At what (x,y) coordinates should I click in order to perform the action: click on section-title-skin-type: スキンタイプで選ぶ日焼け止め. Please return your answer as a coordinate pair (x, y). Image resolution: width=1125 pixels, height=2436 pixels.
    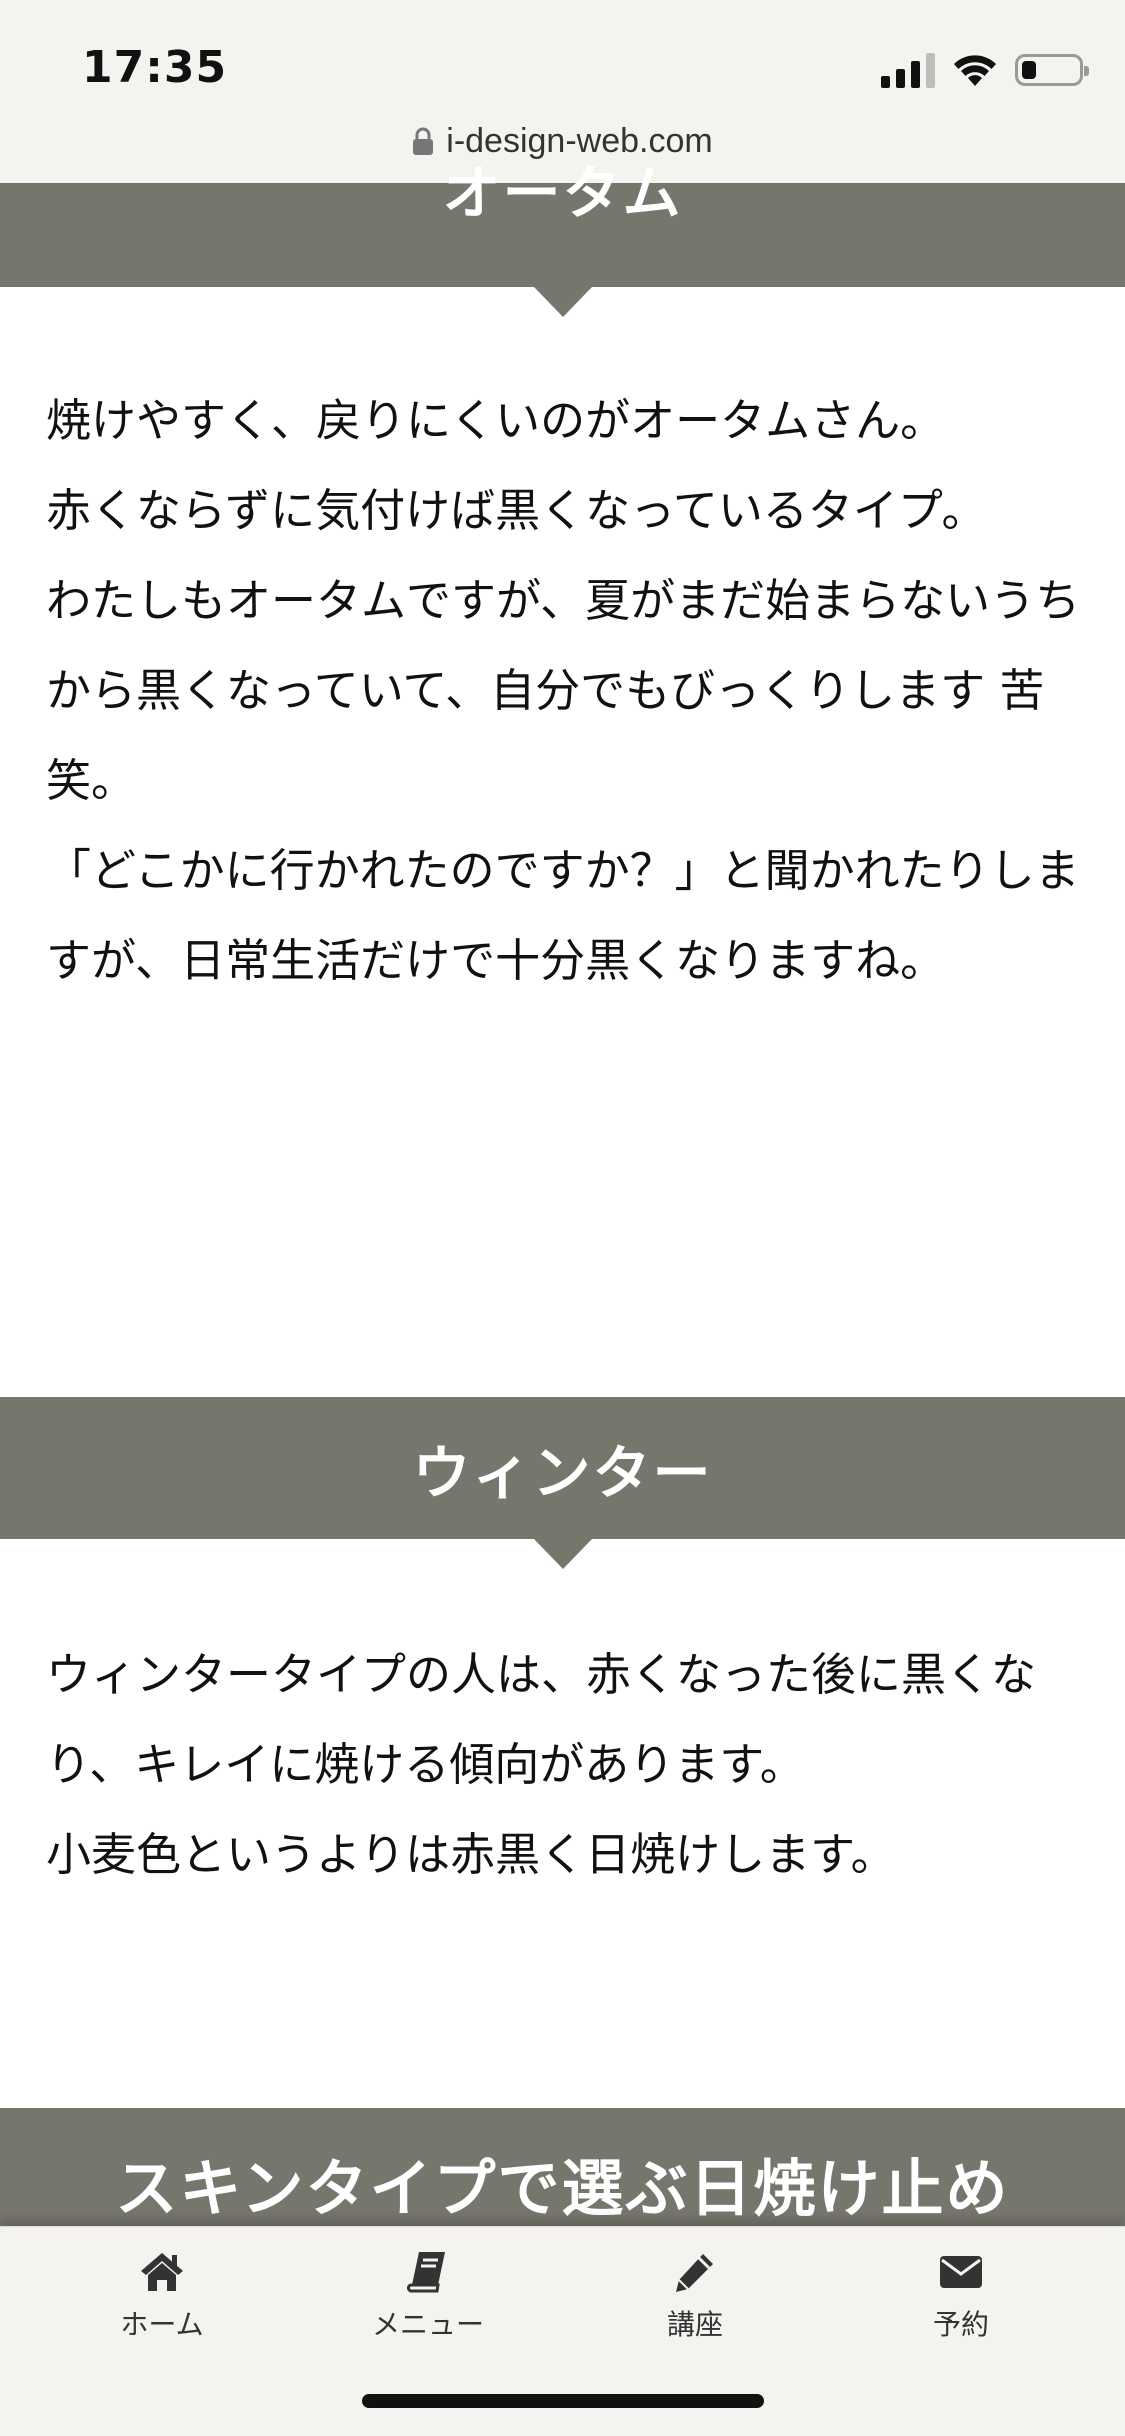
    Looking at the image, I should click on (562, 2188).